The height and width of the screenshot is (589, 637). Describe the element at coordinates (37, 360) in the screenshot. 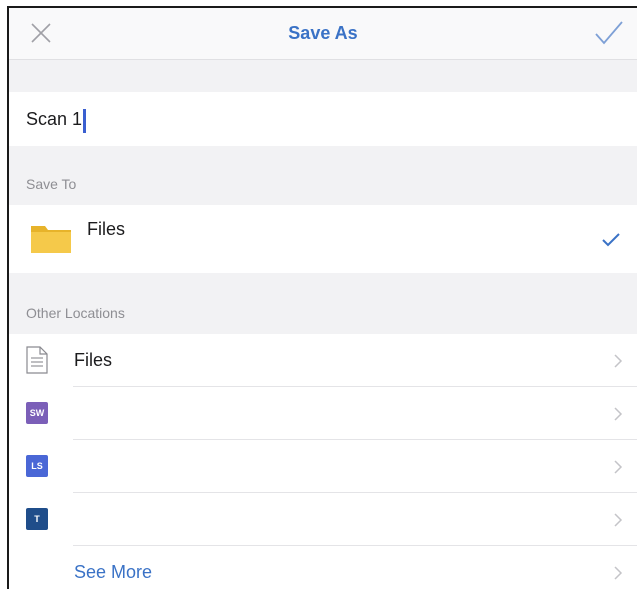

I see `document-icon` at that location.